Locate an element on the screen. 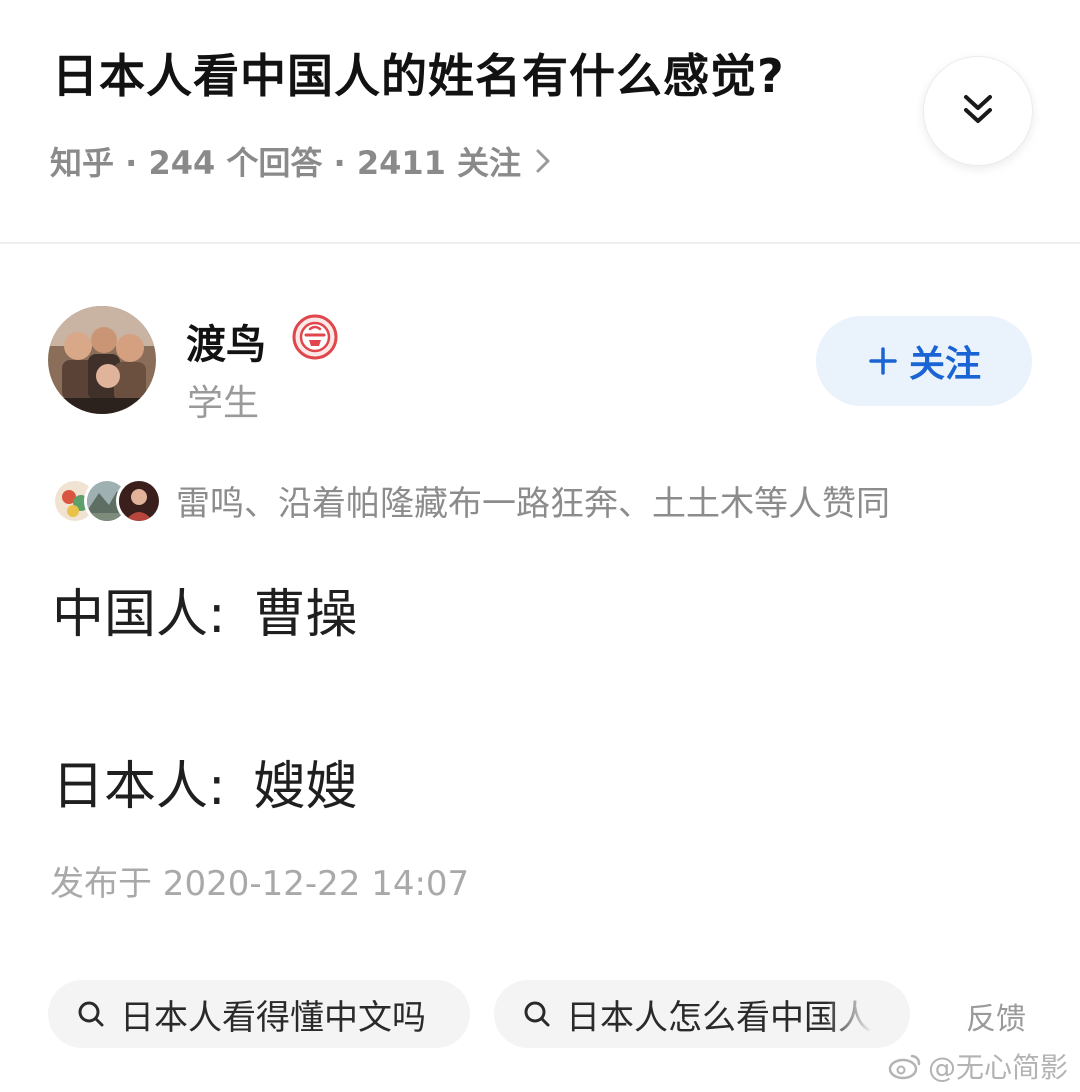 This screenshot has width=1080, height=1092. answer-content: 曹操 is located at coordinates (305, 615).